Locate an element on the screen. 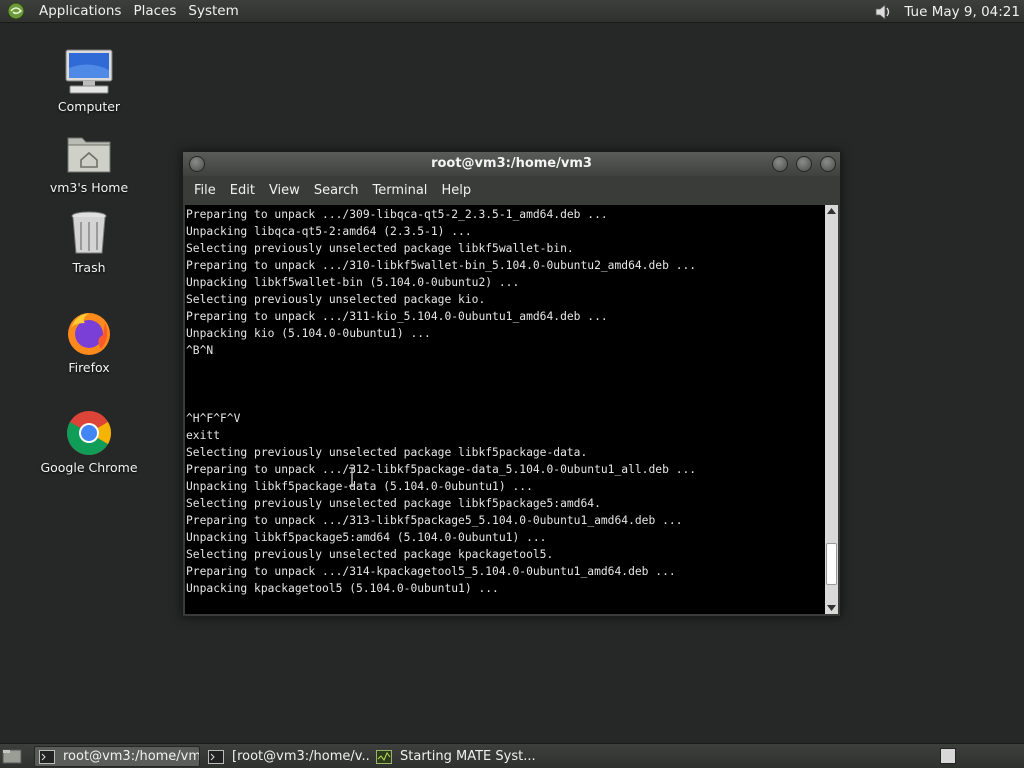  text-cursor-icon is located at coordinates (352, 477).